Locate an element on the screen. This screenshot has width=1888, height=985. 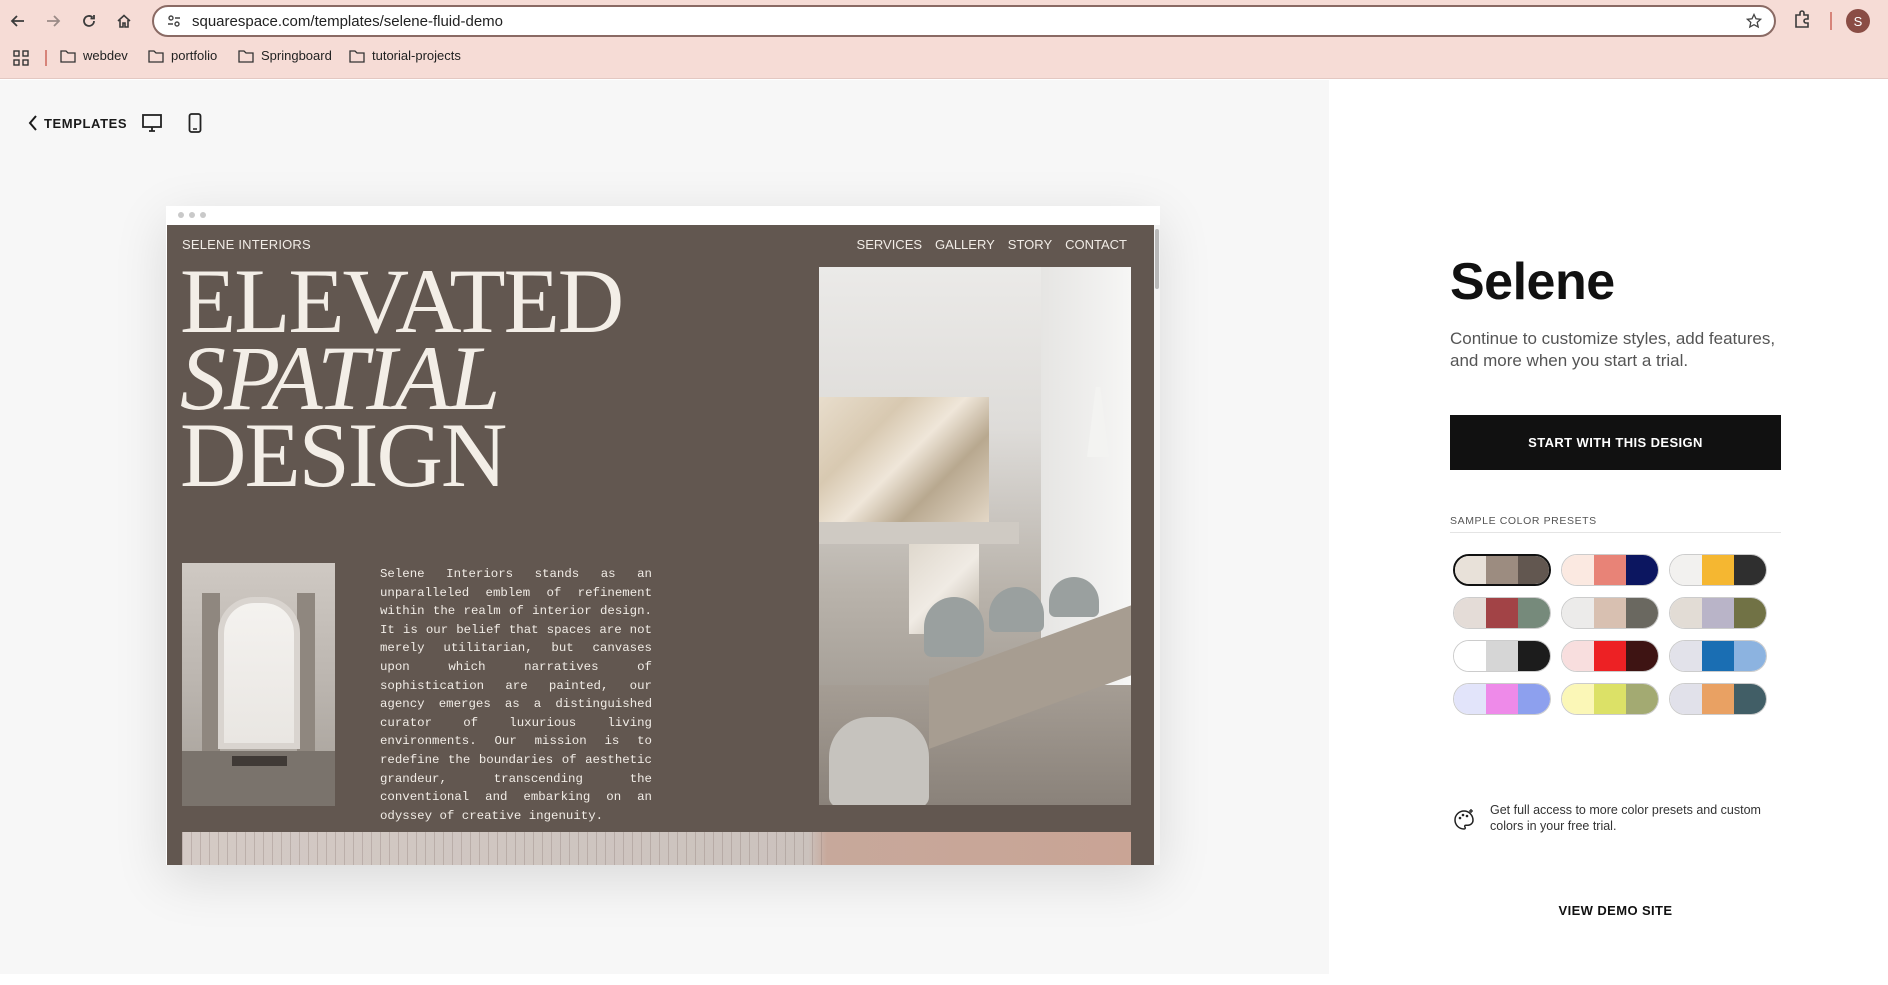
home-icon is located at coordinates (124, 21).